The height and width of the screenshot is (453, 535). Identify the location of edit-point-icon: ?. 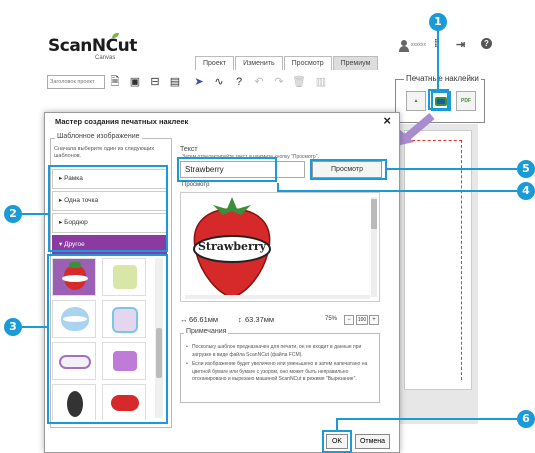
(239, 82).